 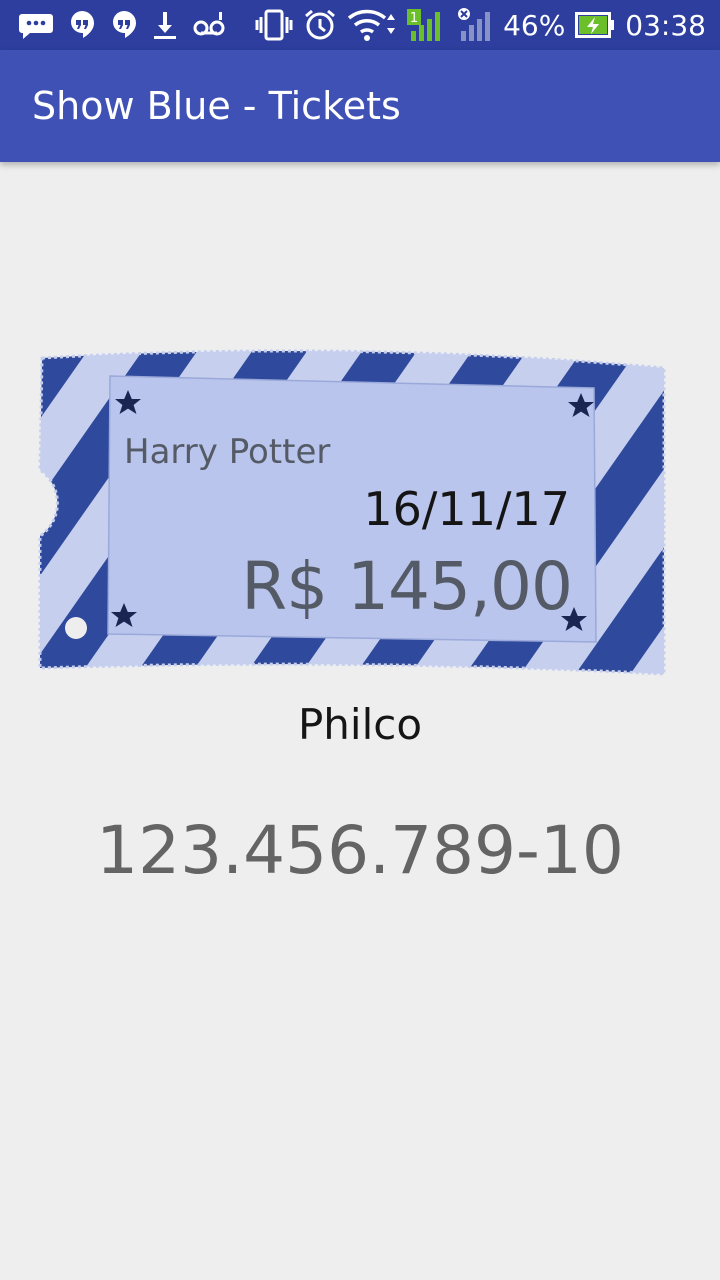 What do you see at coordinates (227, 452) in the screenshot?
I see `show-name: Harry Potter` at bounding box center [227, 452].